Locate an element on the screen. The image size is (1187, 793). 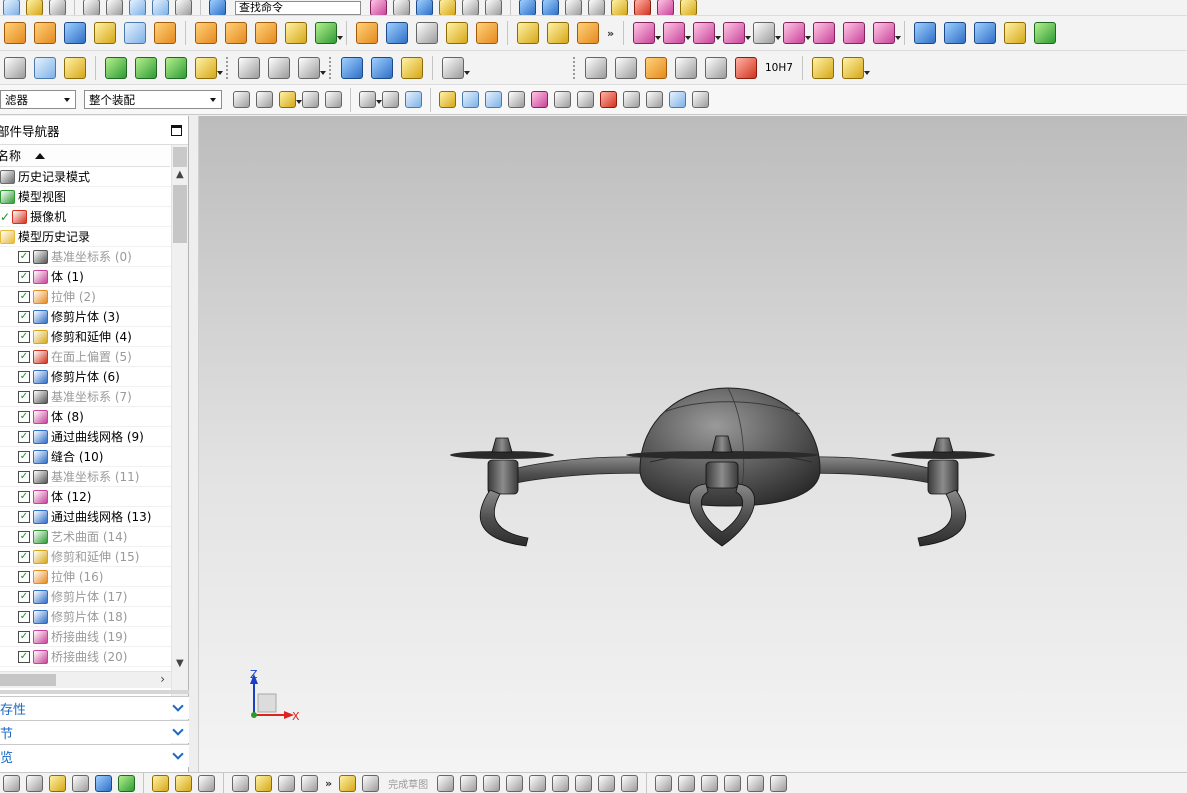
bottom-tool-6-icon is located at coordinates (126, 783).